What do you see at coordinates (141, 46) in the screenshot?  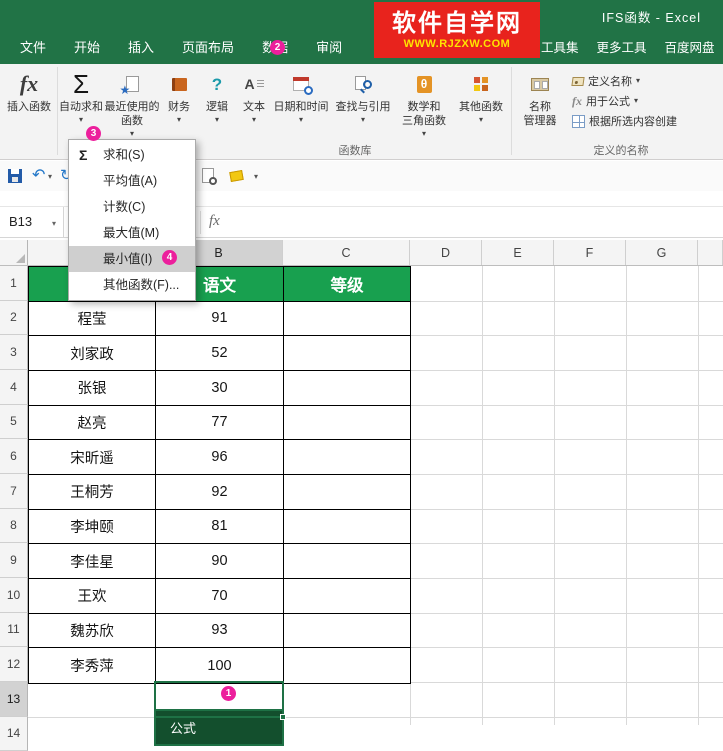 I see `tab-insert: 插入` at bounding box center [141, 46].